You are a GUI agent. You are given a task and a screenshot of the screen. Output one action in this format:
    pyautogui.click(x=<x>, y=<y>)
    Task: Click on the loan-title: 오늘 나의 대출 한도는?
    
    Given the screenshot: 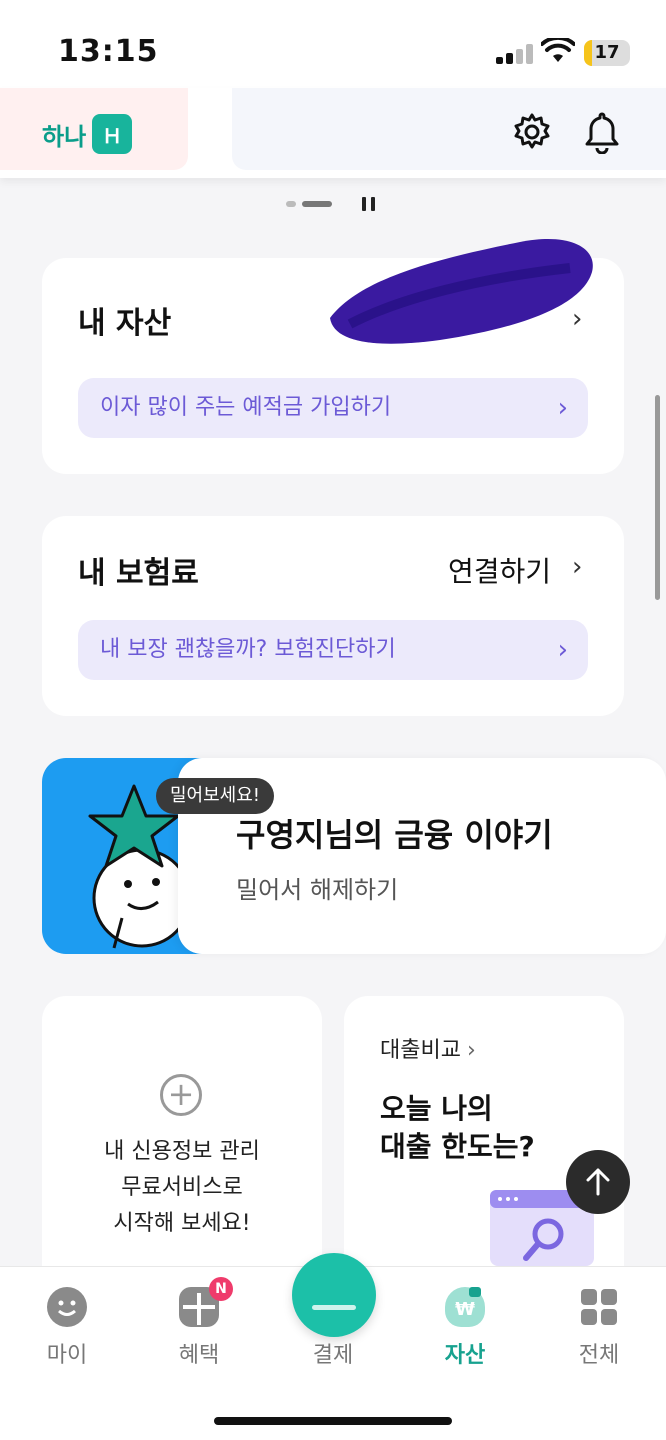 What is the action you would take?
    pyautogui.click(x=457, y=1128)
    